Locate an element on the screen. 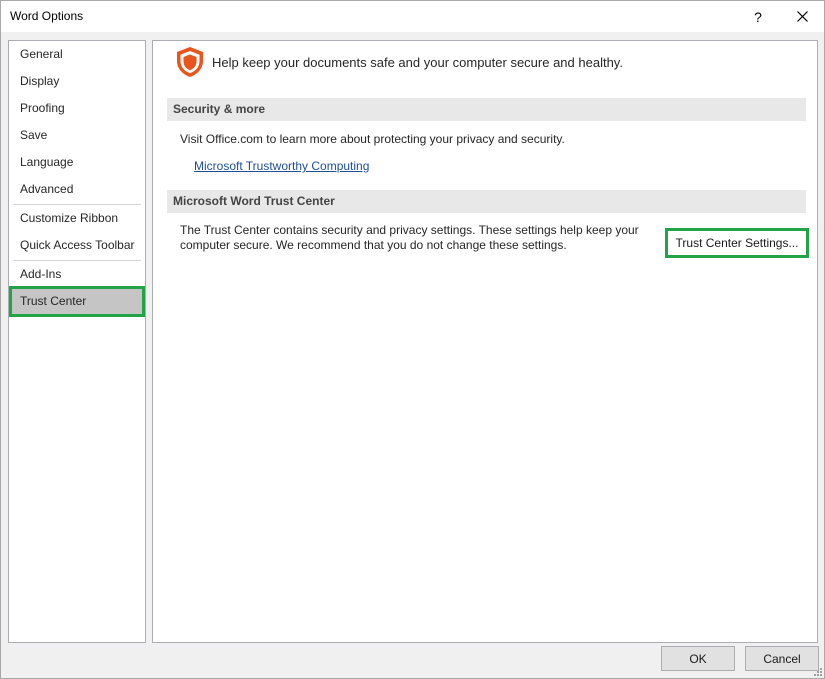 The height and width of the screenshot is (679, 825). shield-icon is located at coordinates (190, 62).